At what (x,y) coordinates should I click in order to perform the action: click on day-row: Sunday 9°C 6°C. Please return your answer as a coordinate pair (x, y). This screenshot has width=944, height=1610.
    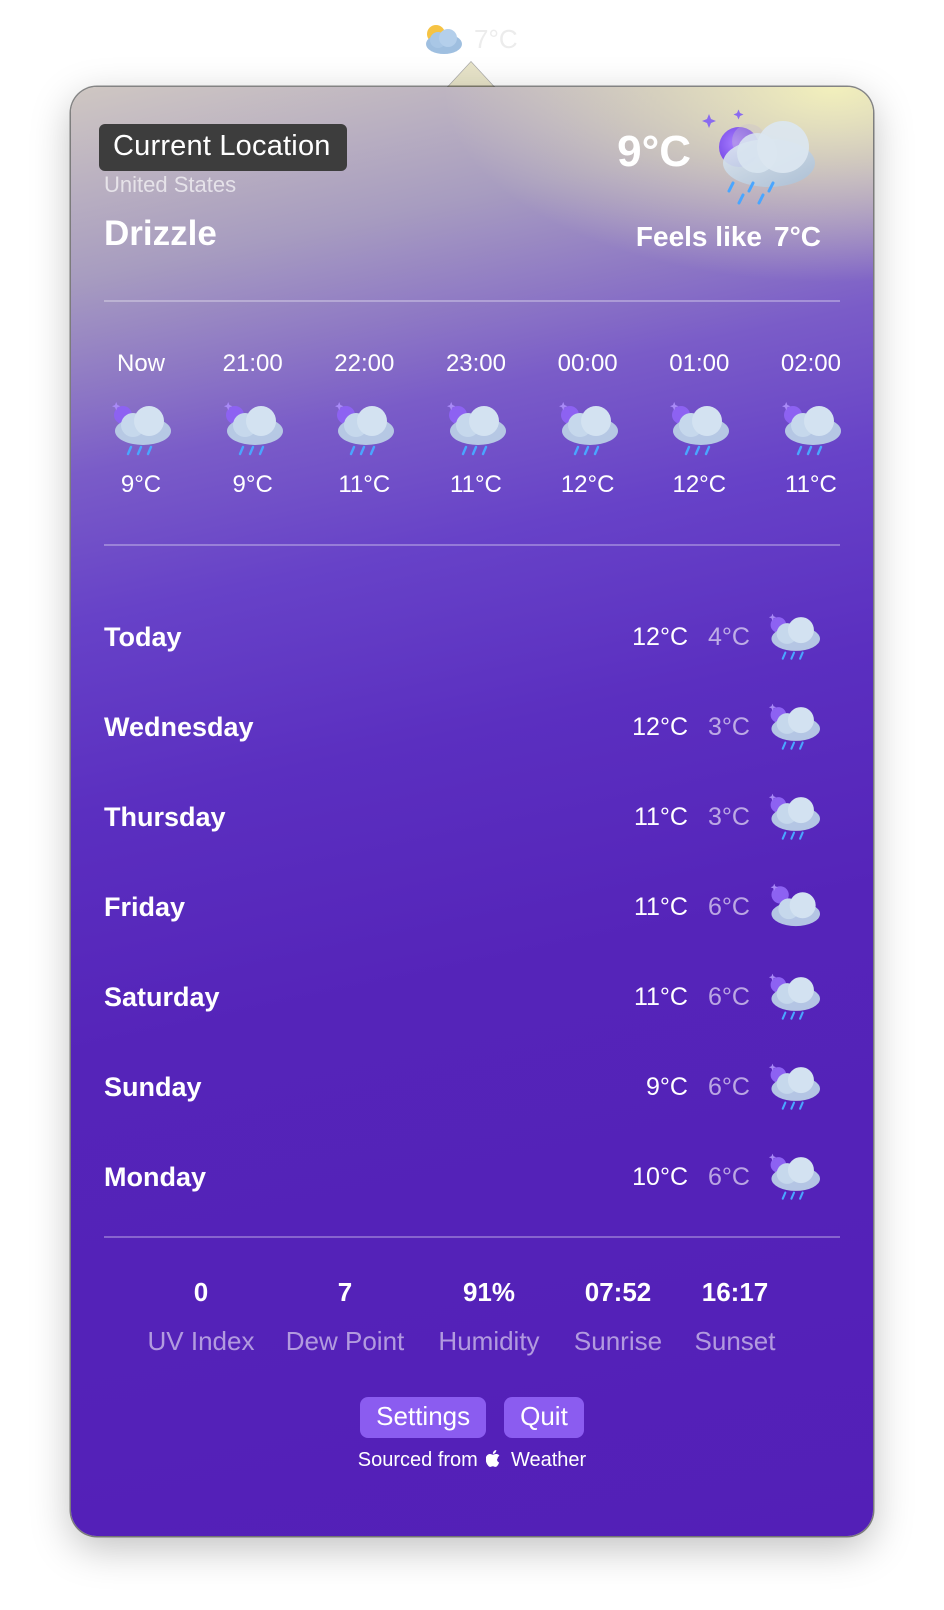
    Looking at the image, I should click on (463, 1087).